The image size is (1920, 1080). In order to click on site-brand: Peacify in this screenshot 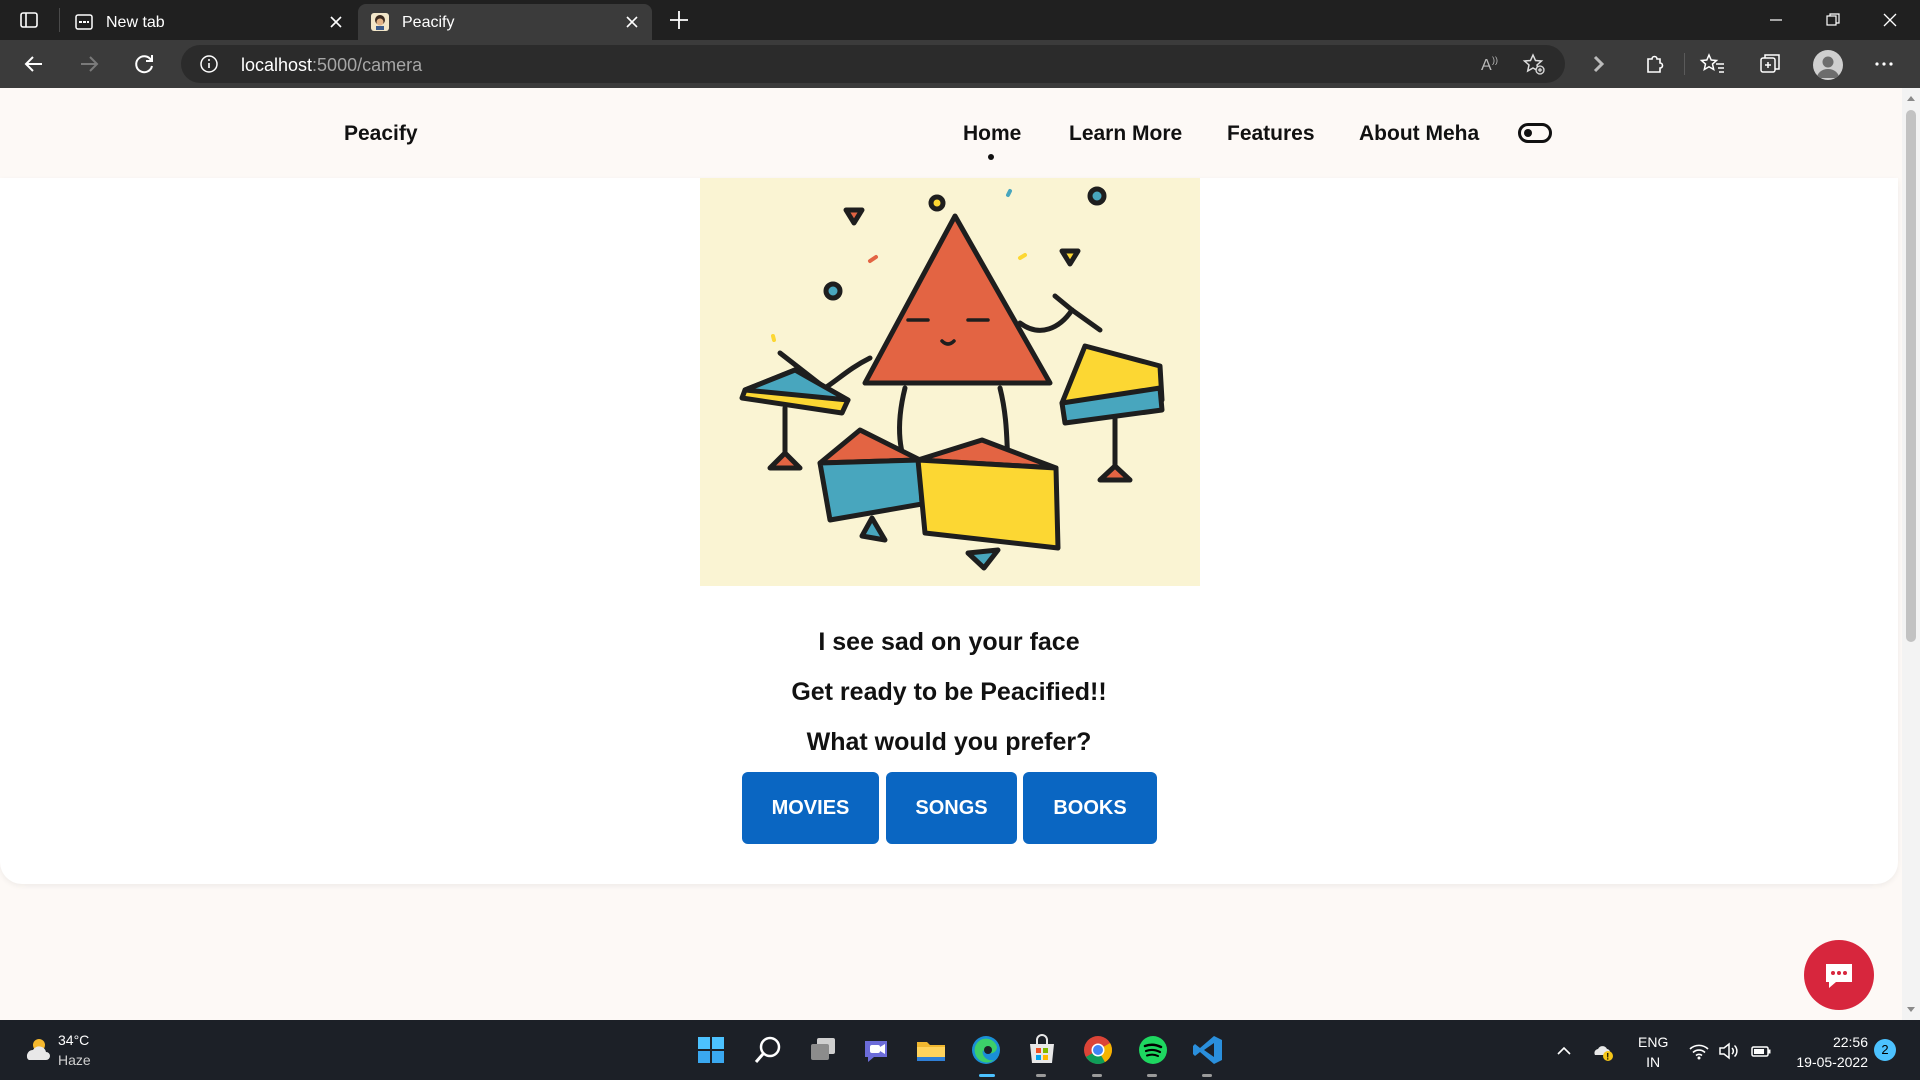, I will do `click(381, 134)`.